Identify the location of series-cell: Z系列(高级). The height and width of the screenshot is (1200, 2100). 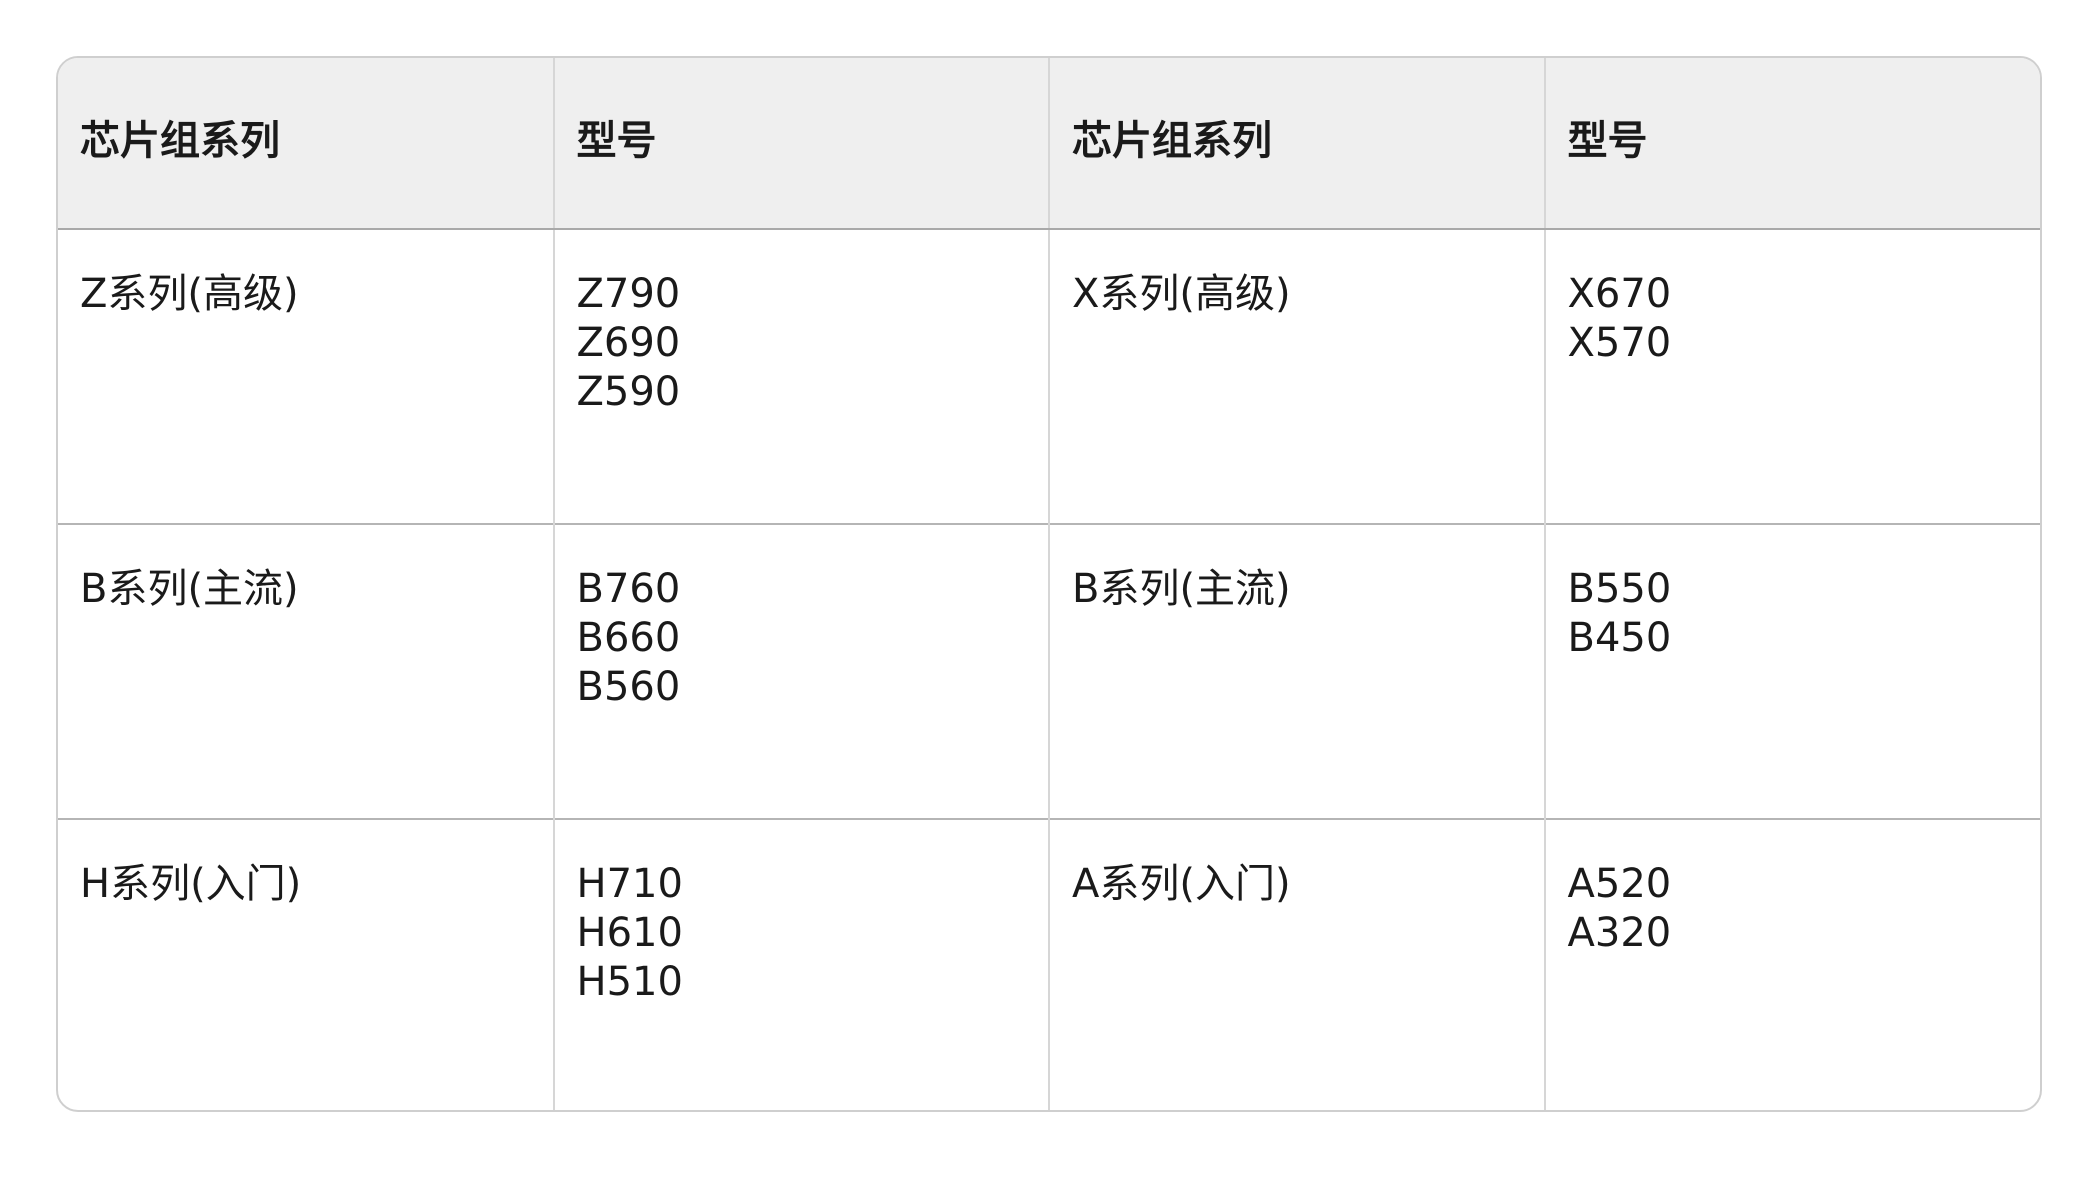
(189, 294).